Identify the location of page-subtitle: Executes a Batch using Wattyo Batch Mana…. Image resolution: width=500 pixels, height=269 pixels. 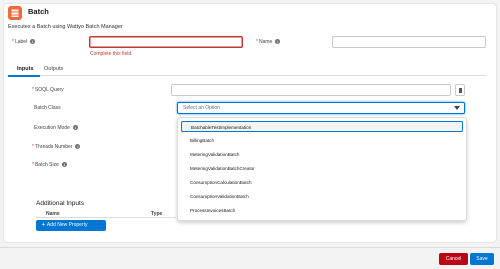
(65, 27).